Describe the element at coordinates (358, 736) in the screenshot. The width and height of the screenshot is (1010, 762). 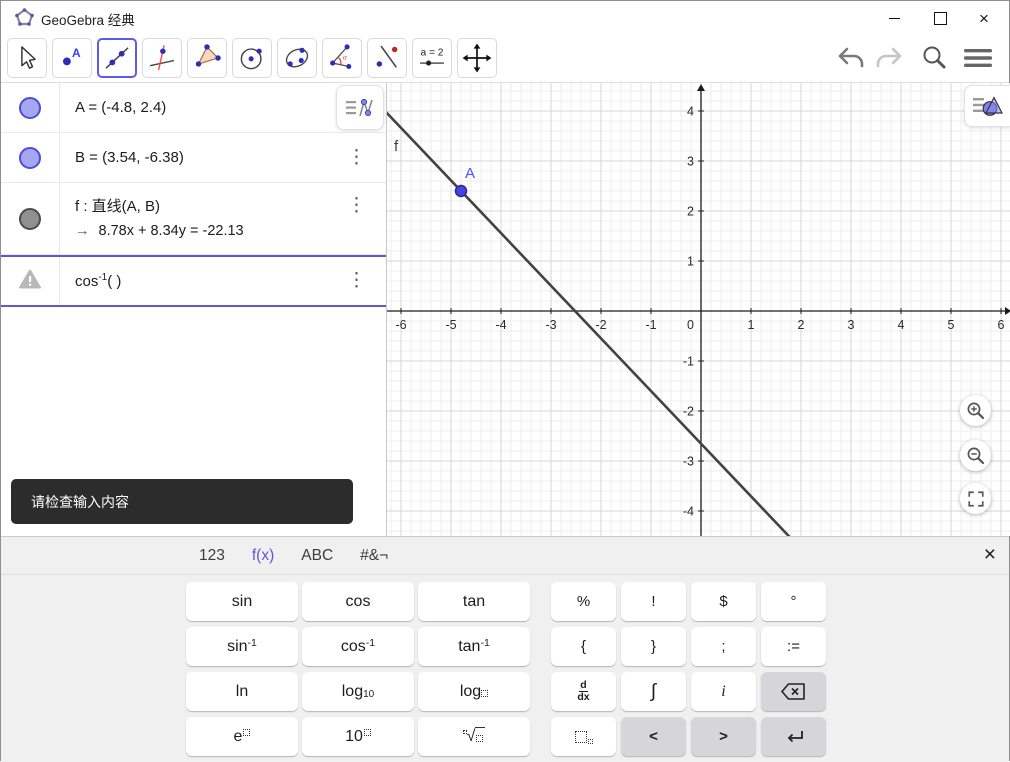
I see `key-ten-power: 10` at that location.